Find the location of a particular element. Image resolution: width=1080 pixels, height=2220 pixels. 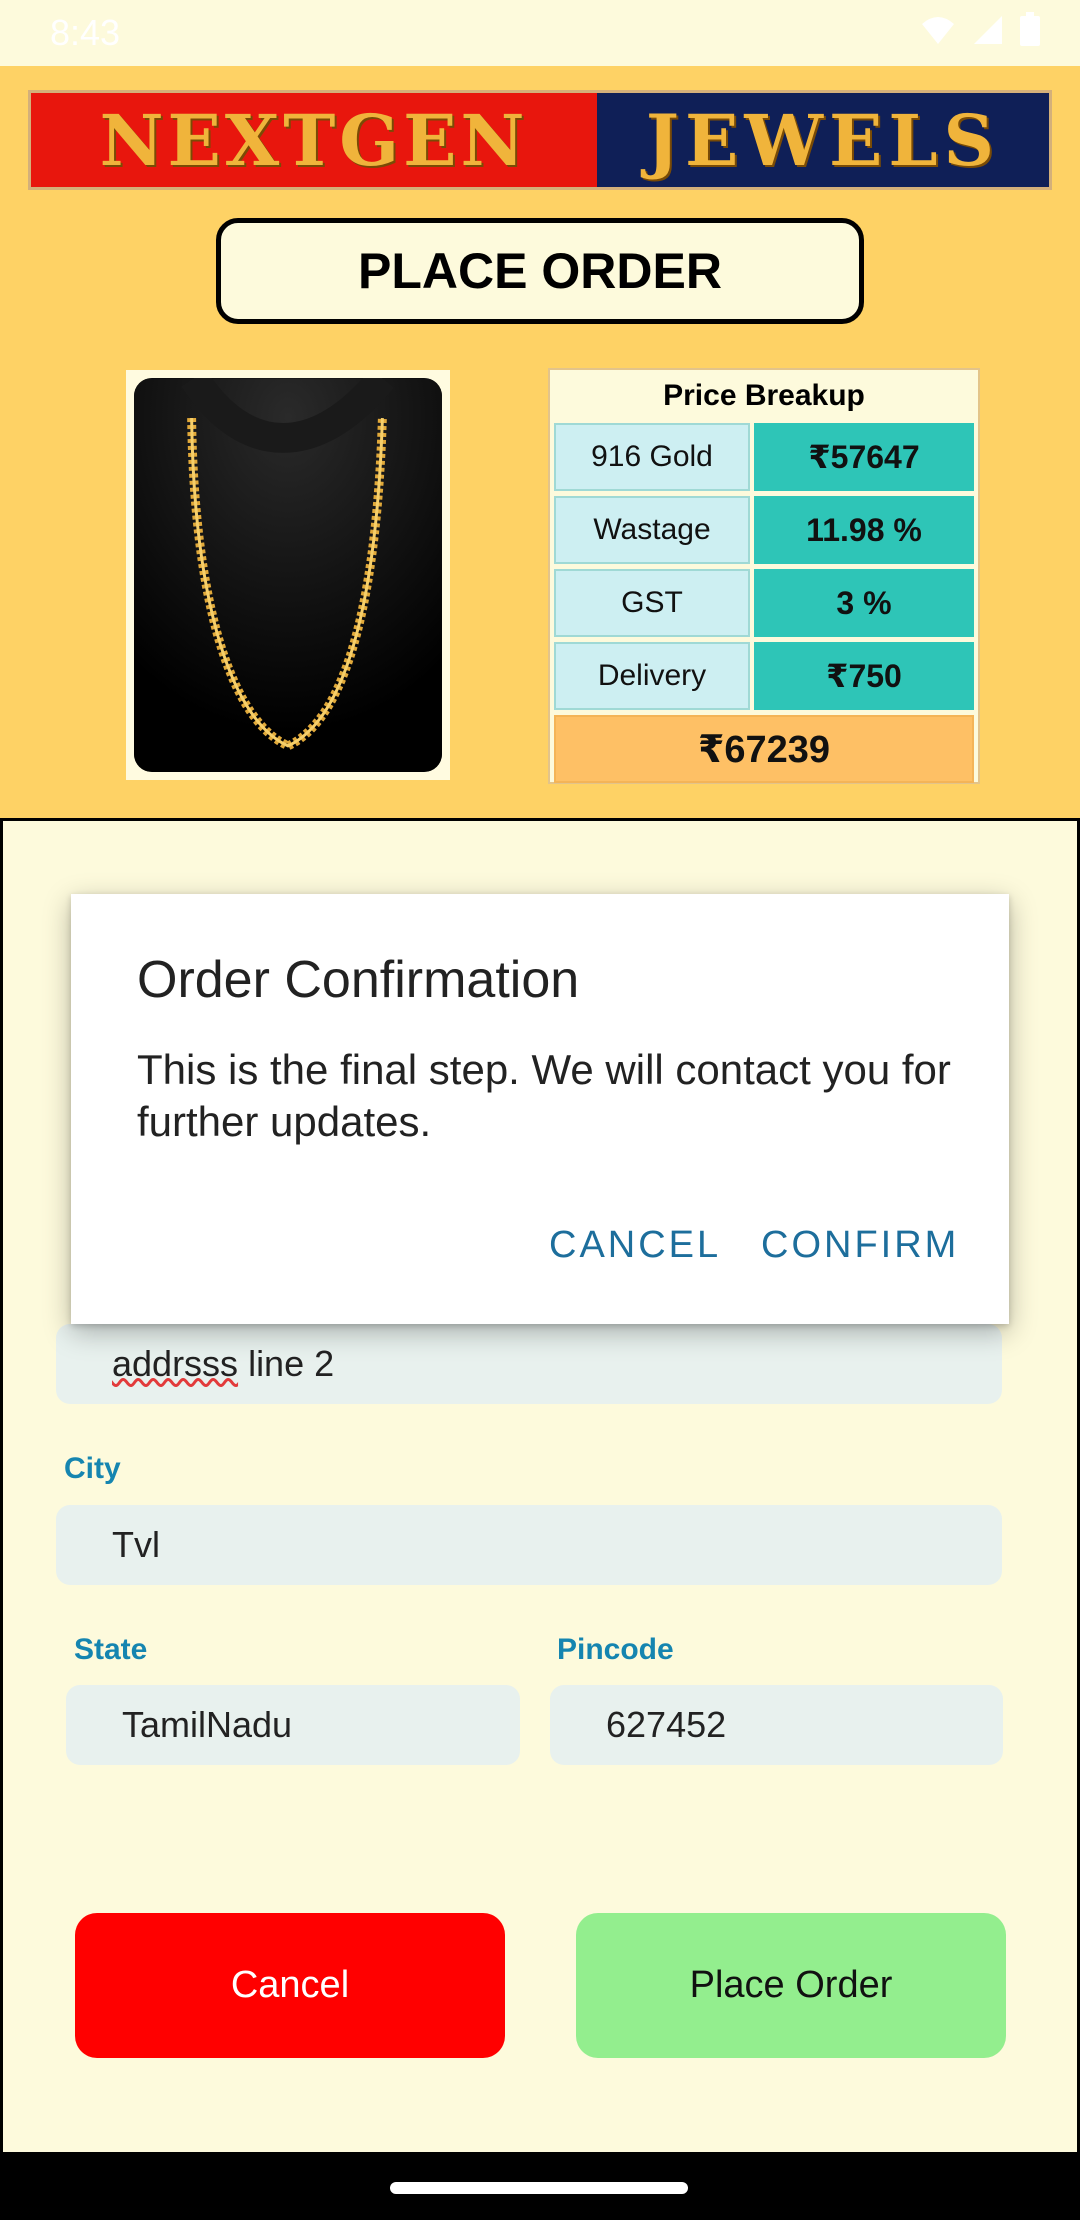

price-value: 3 % is located at coordinates (864, 603).